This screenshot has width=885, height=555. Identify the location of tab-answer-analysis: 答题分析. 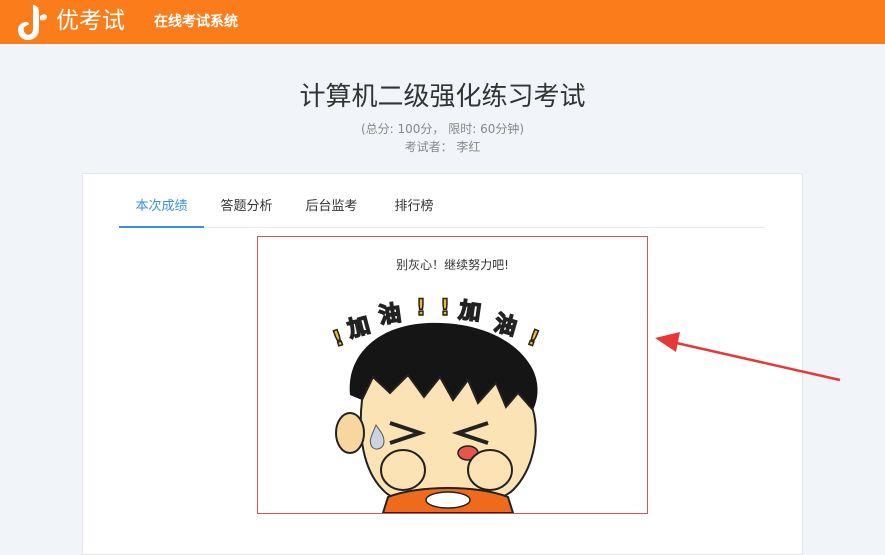
(246, 208).